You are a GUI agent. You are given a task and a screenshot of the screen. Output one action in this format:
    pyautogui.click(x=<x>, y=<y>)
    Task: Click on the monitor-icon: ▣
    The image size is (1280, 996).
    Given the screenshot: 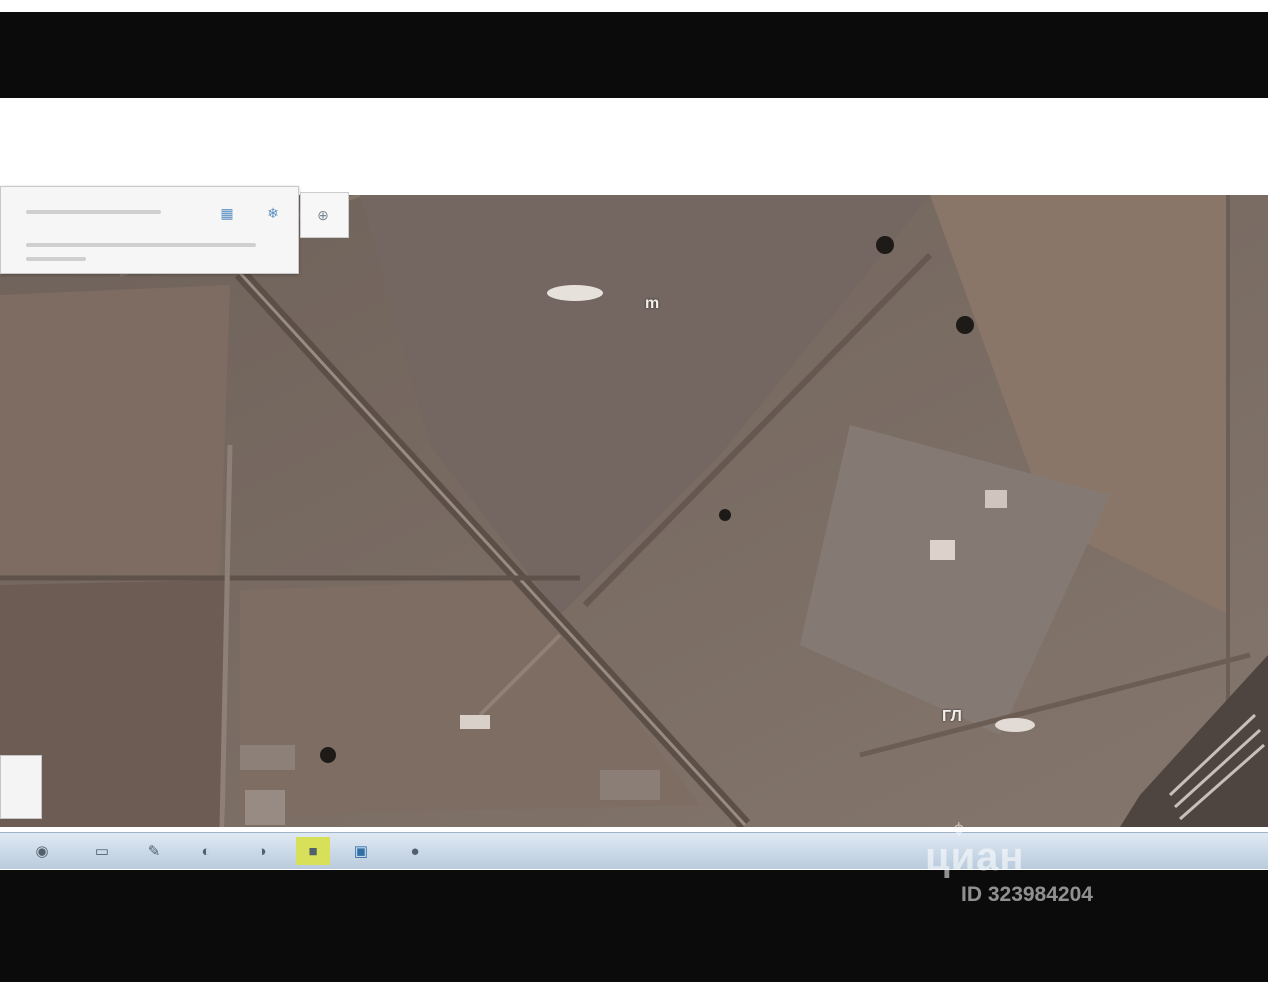 What is the action you would take?
    pyautogui.click(x=361, y=851)
    